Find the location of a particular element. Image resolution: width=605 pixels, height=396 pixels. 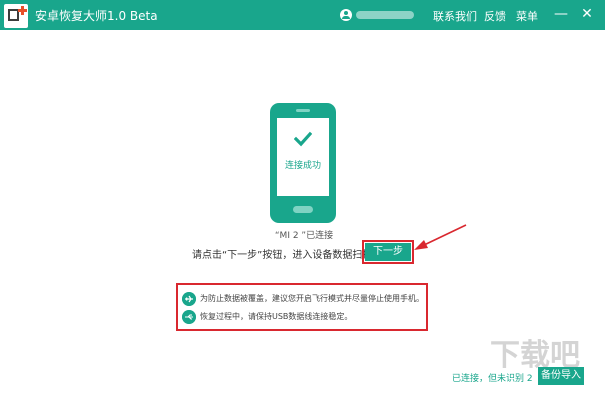

phone-speaker is located at coordinates (303, 110).